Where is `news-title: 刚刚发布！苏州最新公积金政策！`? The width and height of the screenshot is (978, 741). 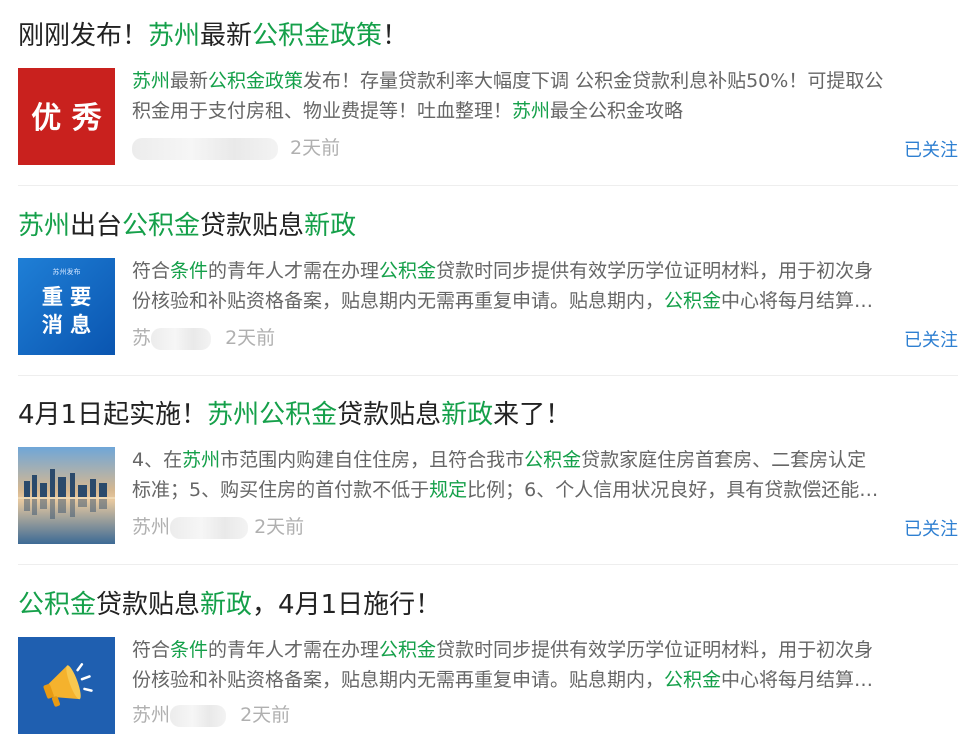 news-title: 刚刚发布！苏州最新公积金政策！ is located at coordinates (213, 36).